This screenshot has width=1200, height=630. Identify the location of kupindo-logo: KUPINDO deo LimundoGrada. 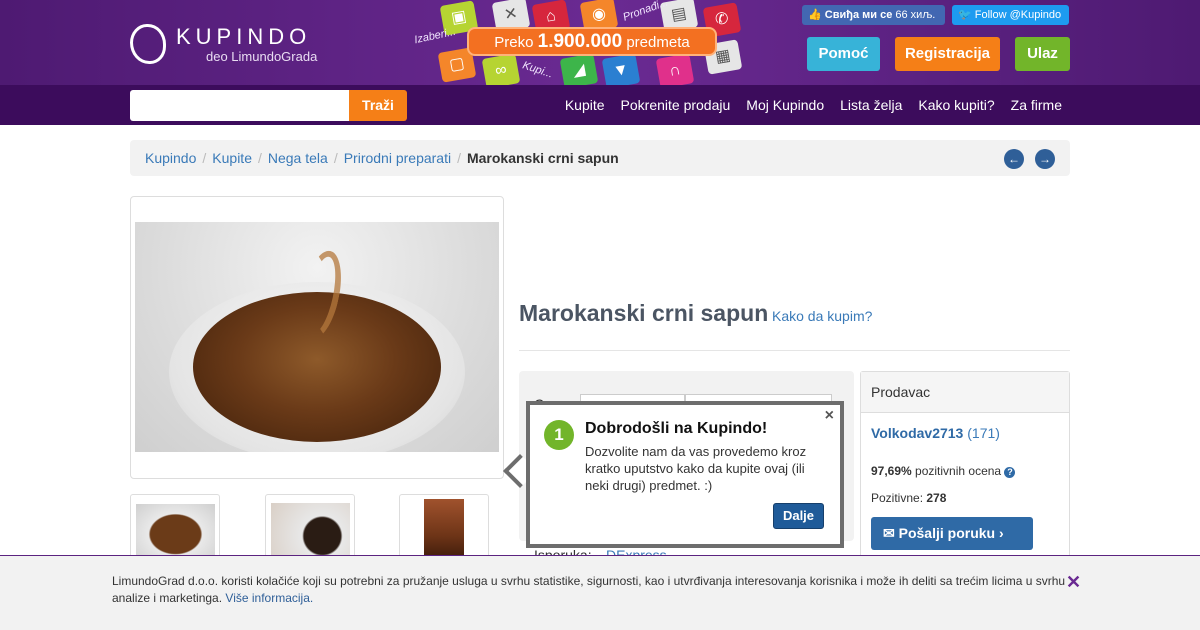
(223, 44).